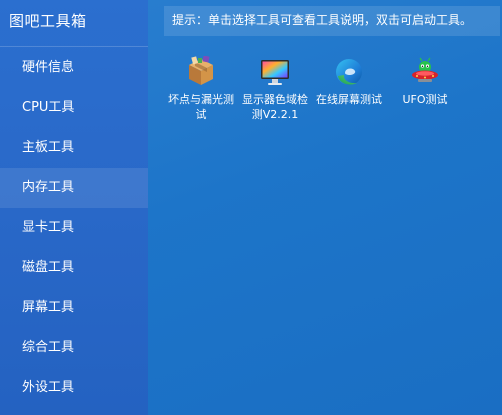 The image size is (502, 415). I want to click on app-title: 图吧工具箱, so click(48, 21).